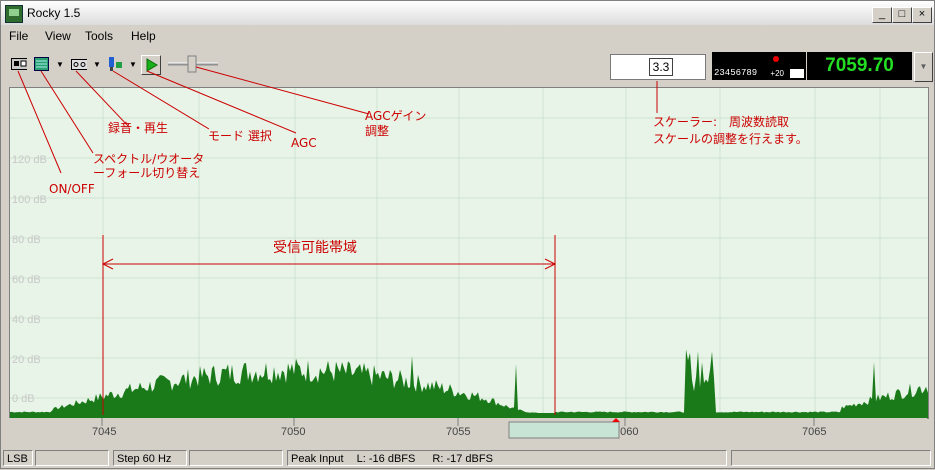 The height and width of the screenshot is (470, 935). Describe the element at coordinates (26, 360) in the screenshot. I see `db-label: 20 dB` at that location.